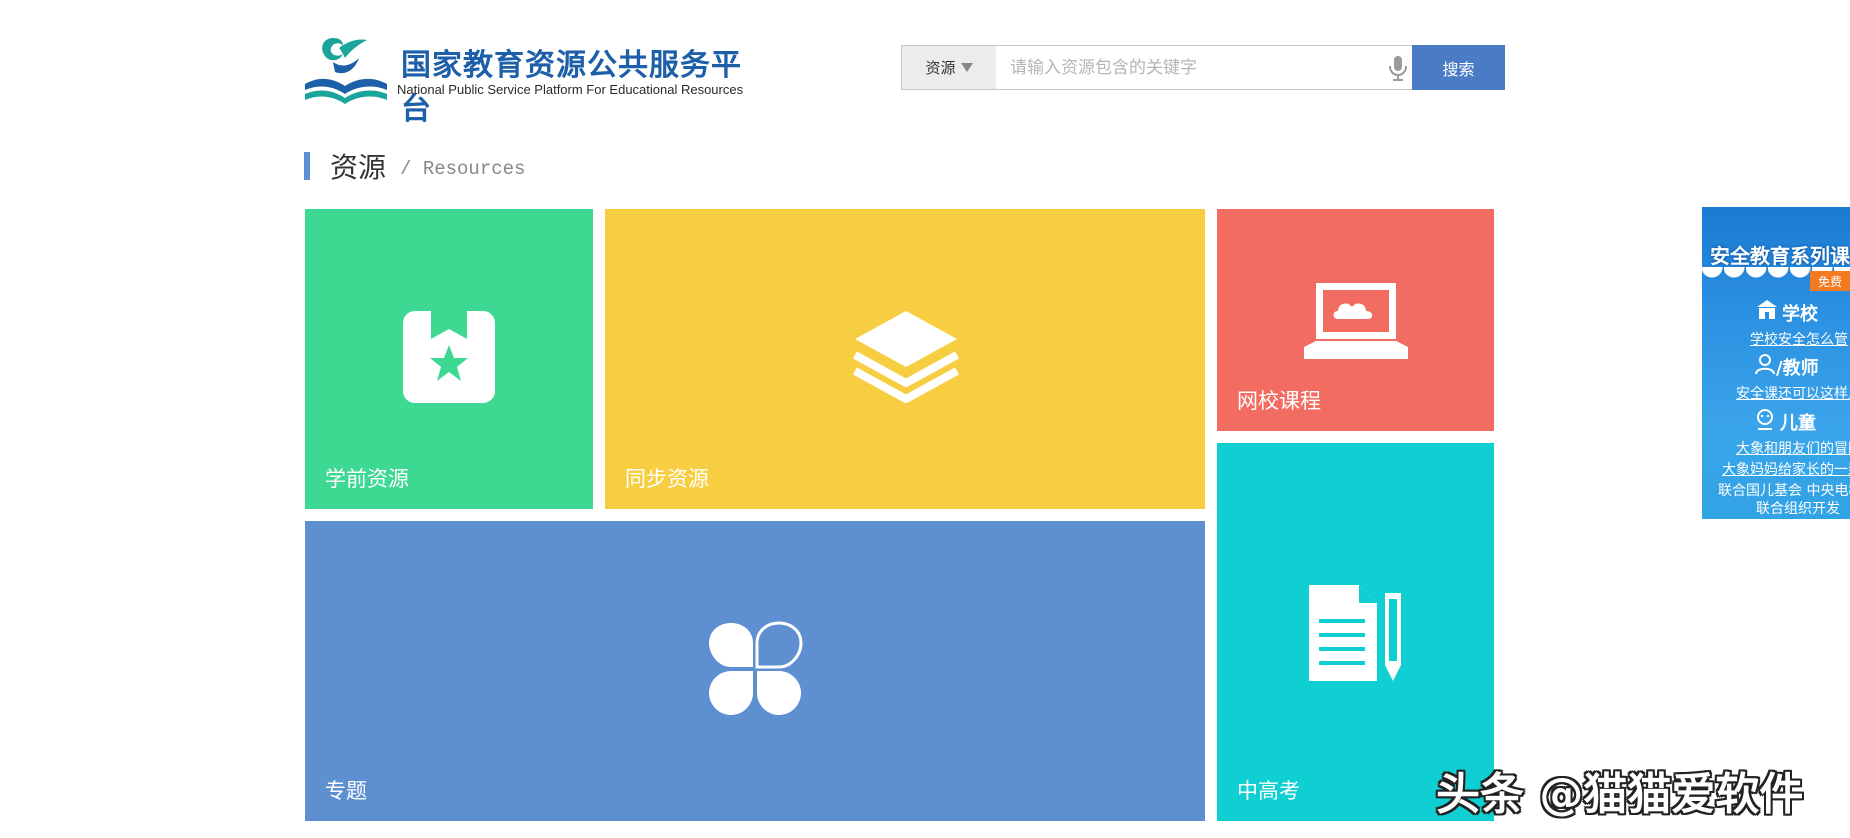 This screenshot has height=838, width=1850. What do you see at coordinates (346, 791) in the screenshot?
I see `tile-topic-label: 专题` at bounding box center [346, 791].